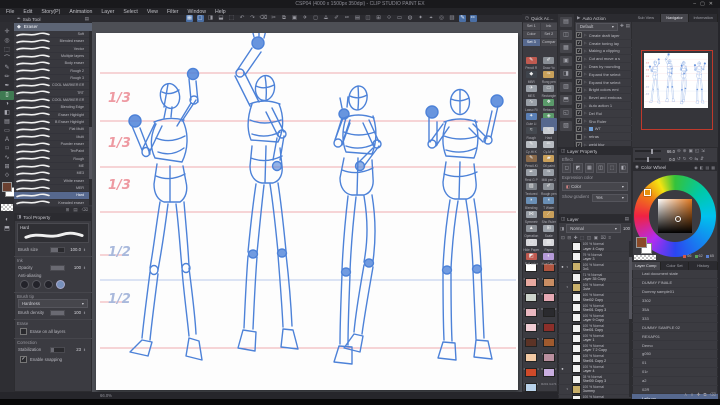 The height and width of the screenshot is (405, 720). Describe the element at coordinates (549, 360) in the screenshot. I see `quick-access-swatch: R185 G143` at that location.